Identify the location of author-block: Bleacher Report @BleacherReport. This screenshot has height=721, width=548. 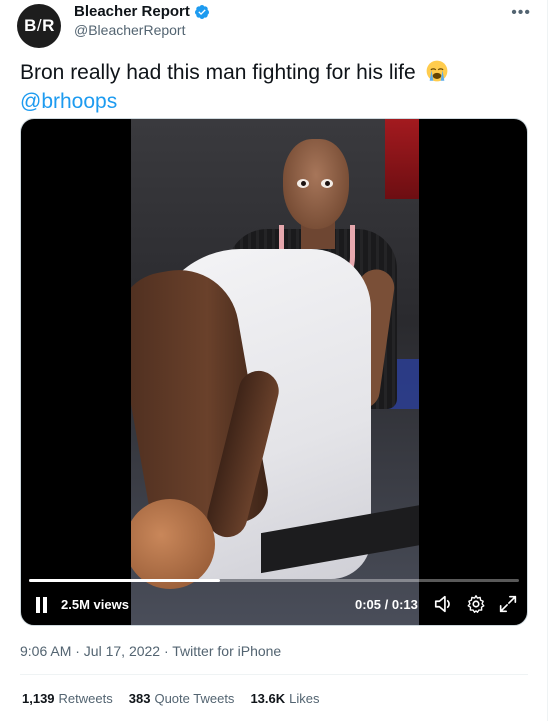
(142, 20).